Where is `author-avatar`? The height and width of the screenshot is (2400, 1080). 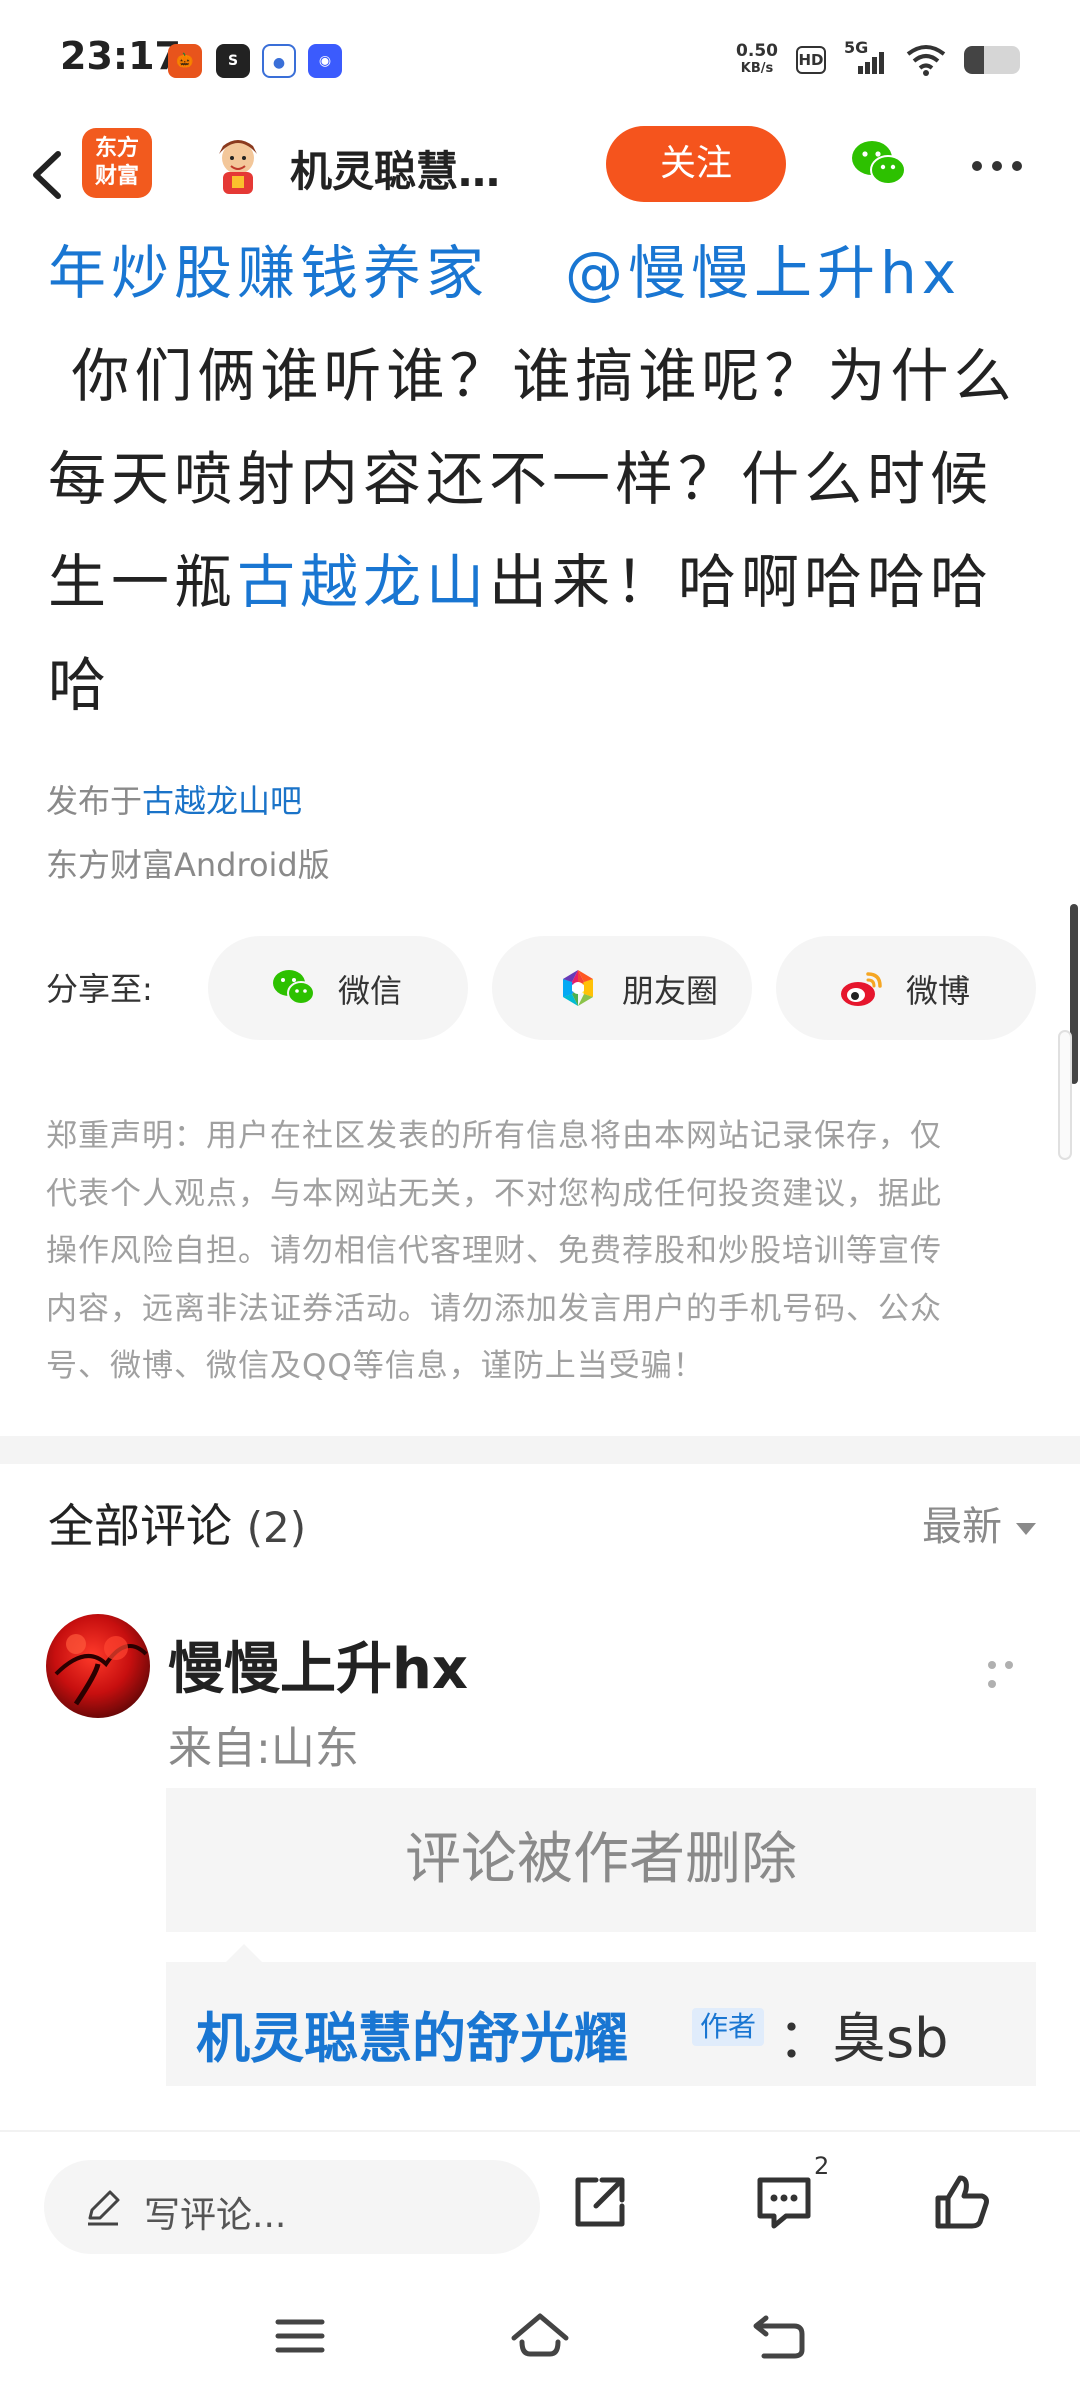 author-avatar is located at coordinates (238, 165).